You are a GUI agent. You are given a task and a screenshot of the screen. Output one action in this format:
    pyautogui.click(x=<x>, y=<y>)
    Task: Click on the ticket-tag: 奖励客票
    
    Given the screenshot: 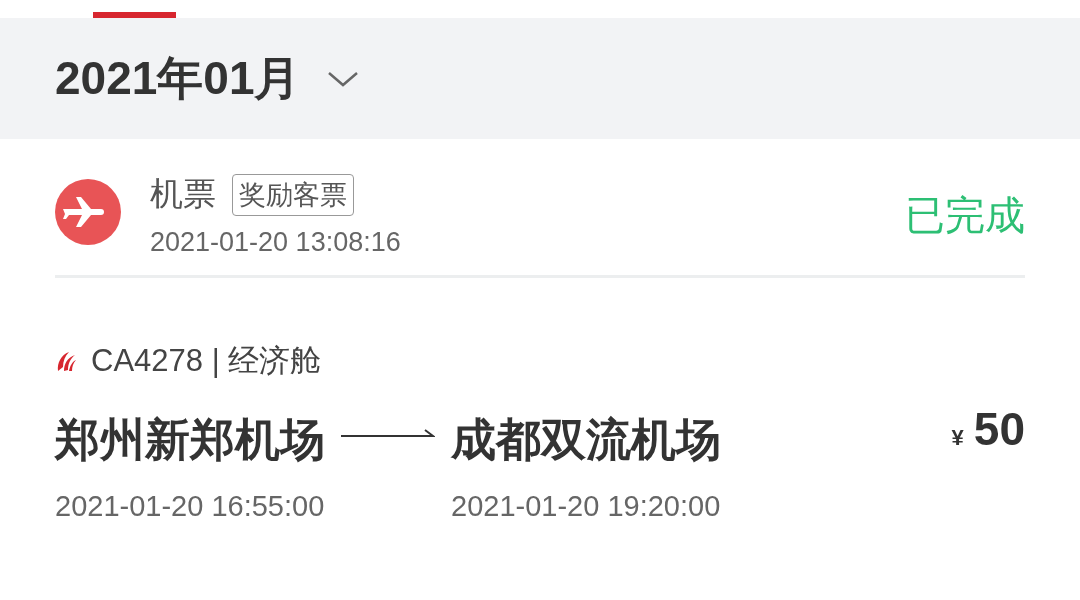 What is the action you would take?
    pyautogui.click(x=293, y=194)
    